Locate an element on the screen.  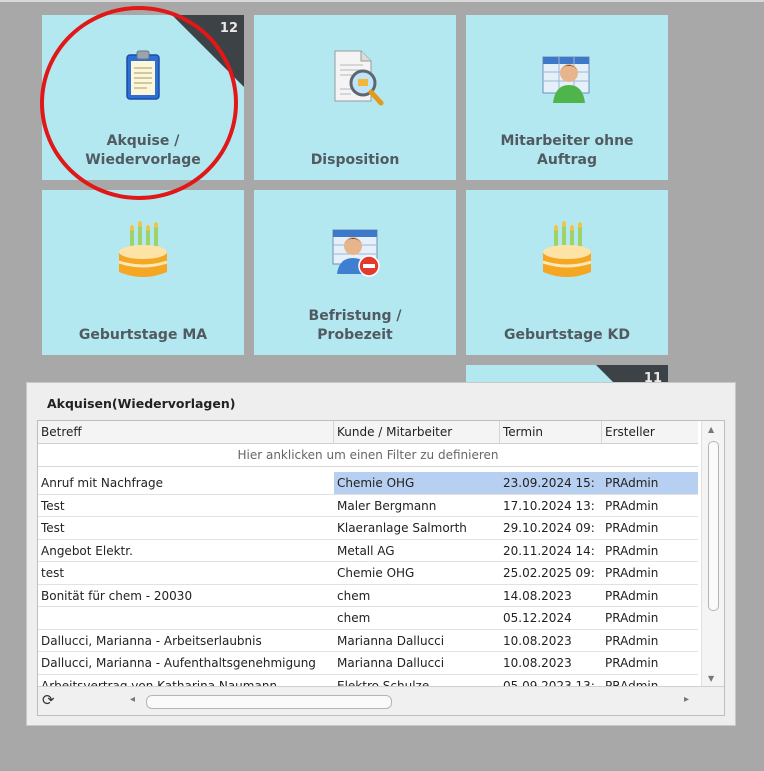
column-header-termin: Termin is located at coordinates (551, 432).